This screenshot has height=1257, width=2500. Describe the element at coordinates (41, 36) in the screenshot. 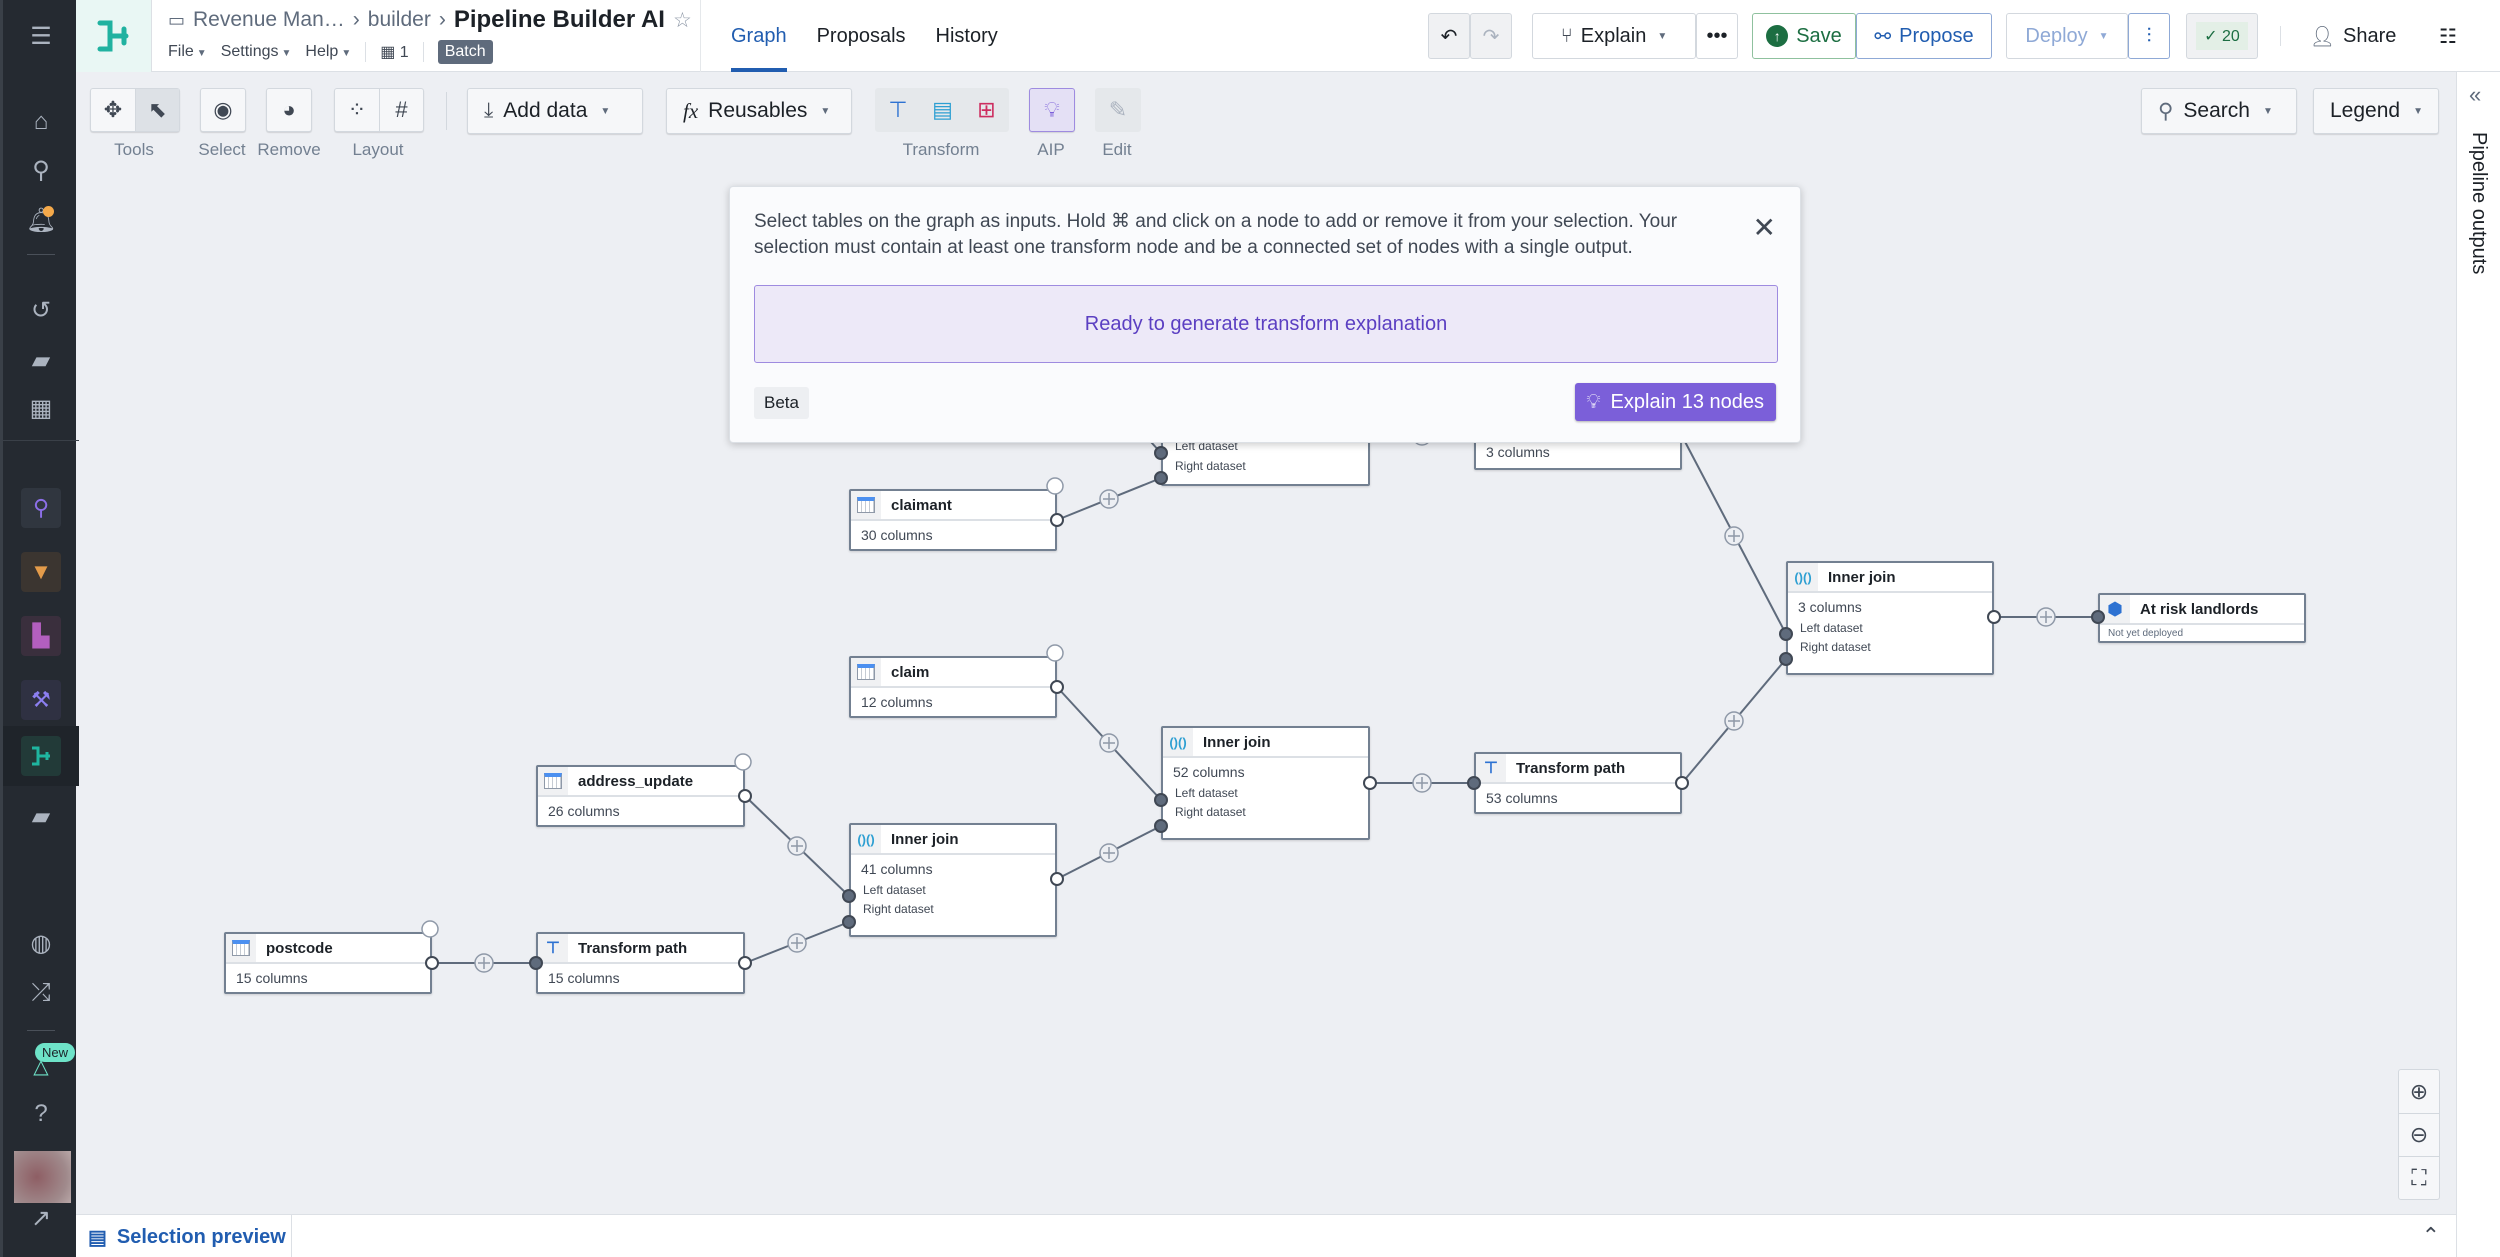

I see `expand-menu-icon: ☰` at that location.